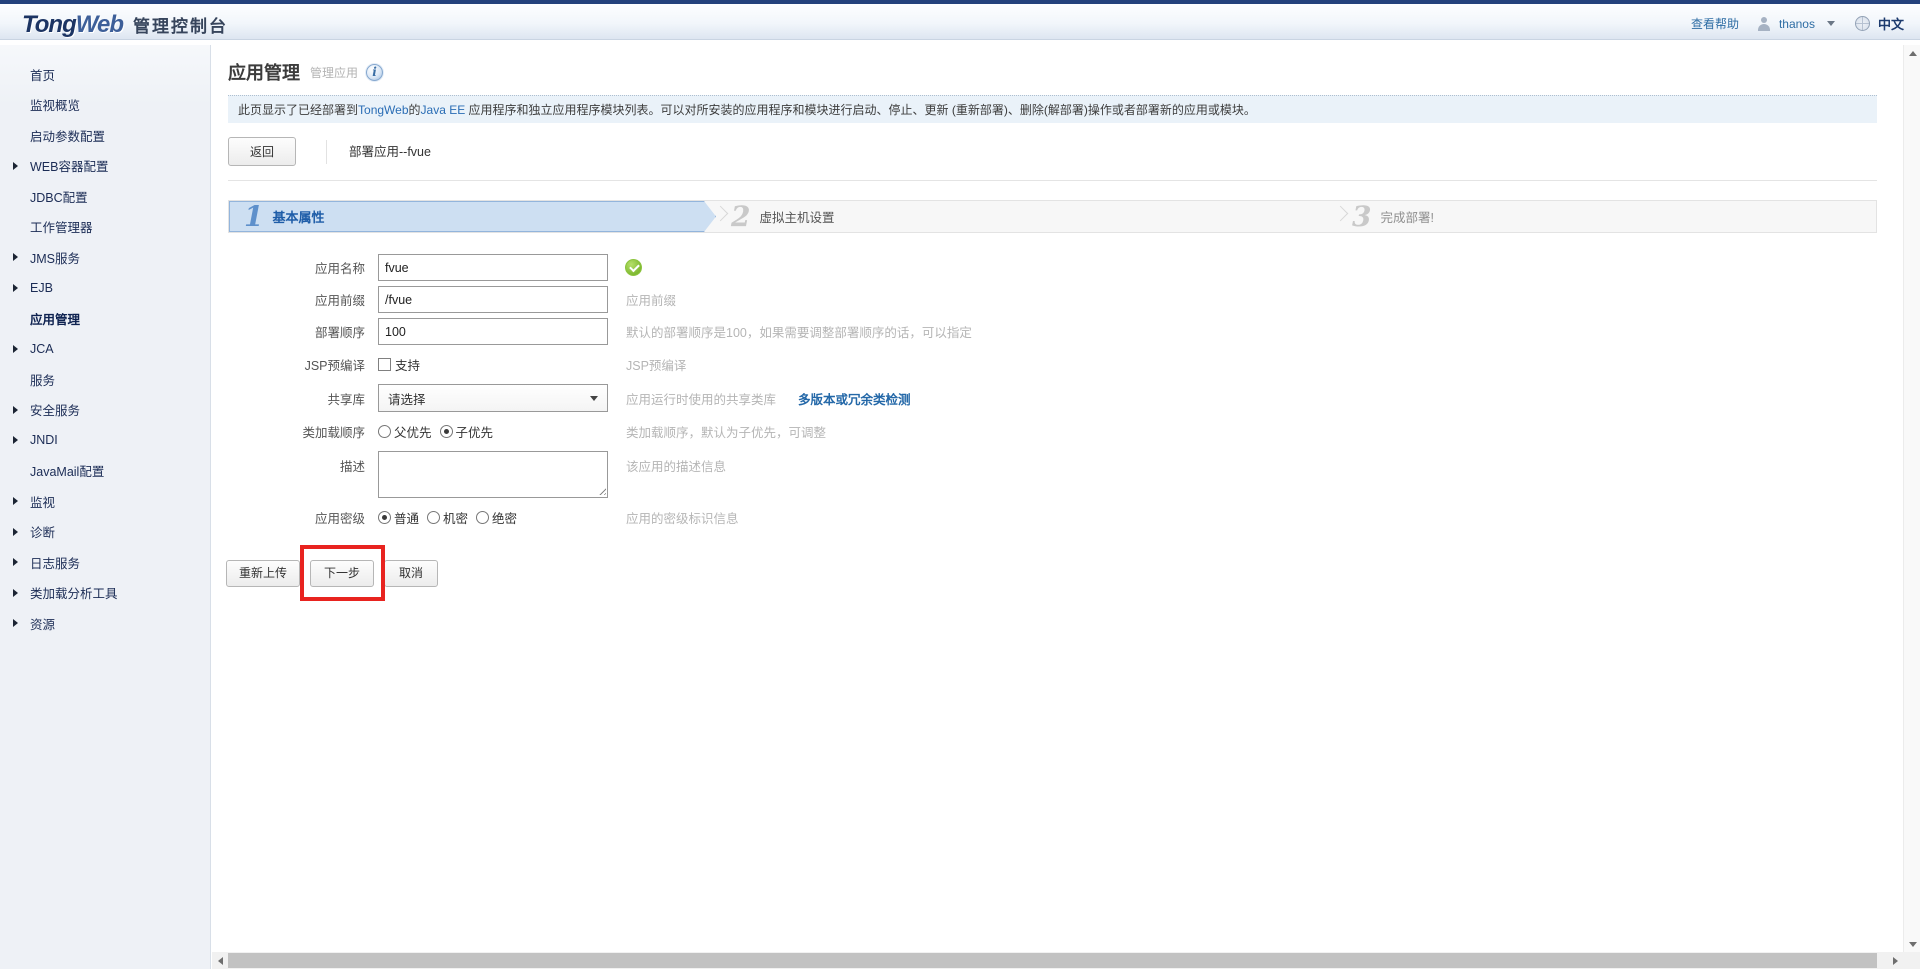 This screenshot has width=1920, height=969. What do you see at coordinates (676, 467) in the screenshot?
I see `description-hint: 该应用的描述信息` at bounding box center [676, 467].